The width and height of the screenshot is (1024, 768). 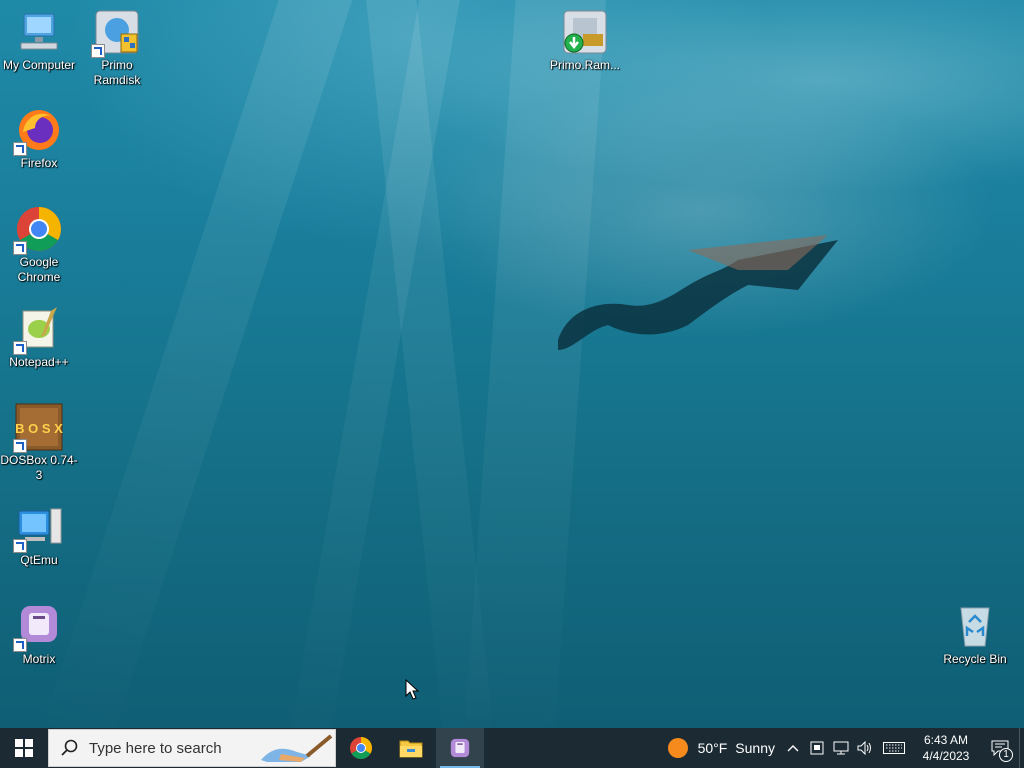 I want to click on network-icon, so click(x=841, y=748).